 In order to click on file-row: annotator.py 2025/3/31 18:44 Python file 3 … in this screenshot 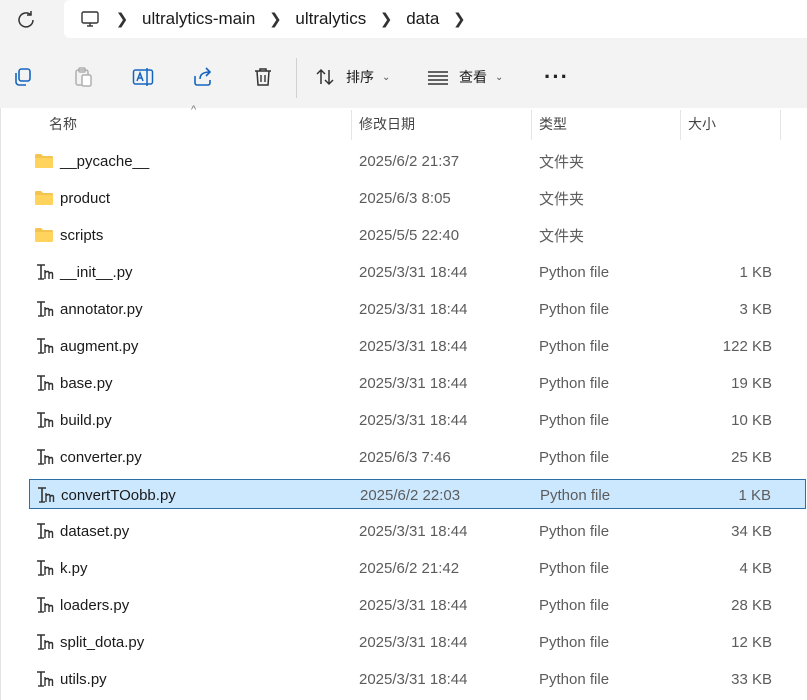, I will do `click(417, 309)`.